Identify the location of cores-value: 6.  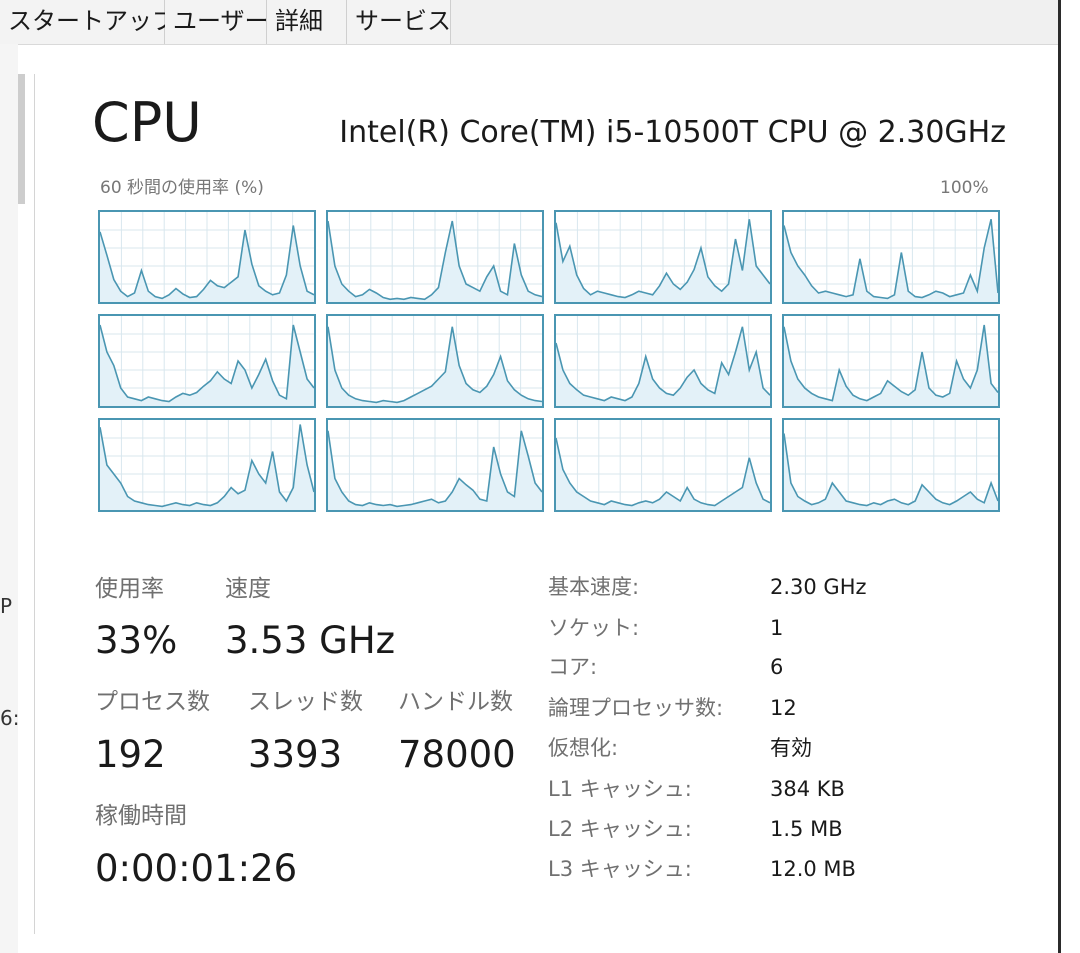
(777, 667).